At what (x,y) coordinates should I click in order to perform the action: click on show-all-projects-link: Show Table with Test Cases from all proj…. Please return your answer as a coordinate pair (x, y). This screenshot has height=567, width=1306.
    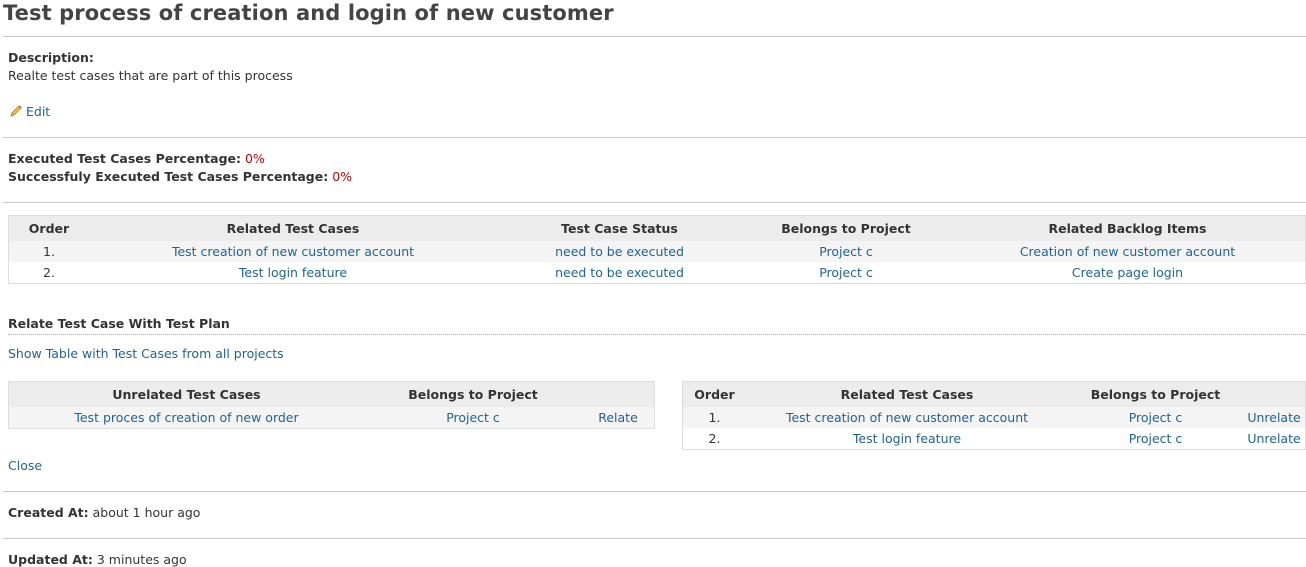
    Looking at the image, I should click on (146, 353).